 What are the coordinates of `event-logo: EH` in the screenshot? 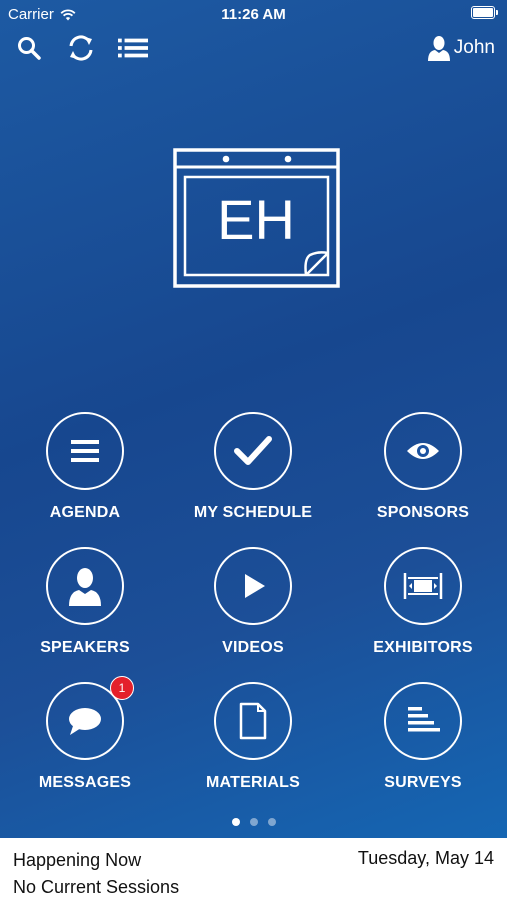 It's located at (256, 218).